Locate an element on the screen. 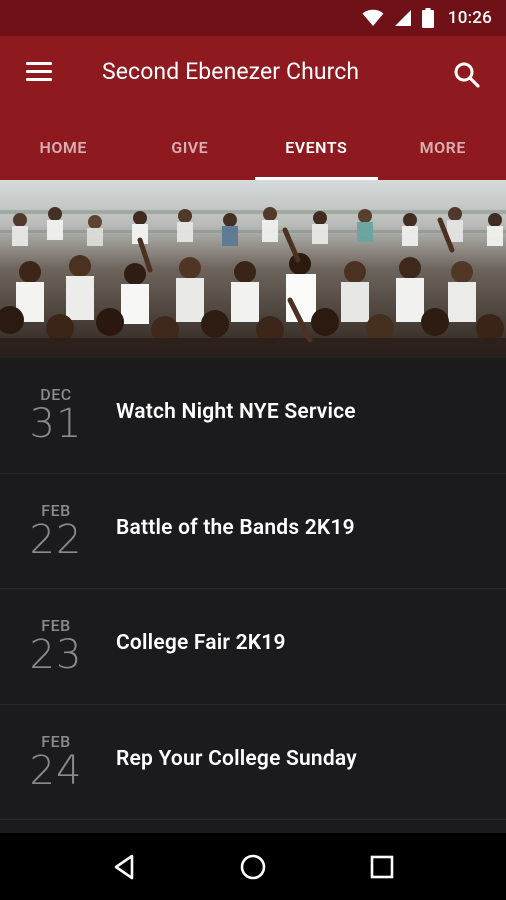  hamburger-menu-icon is located at coordinates (40, 74).